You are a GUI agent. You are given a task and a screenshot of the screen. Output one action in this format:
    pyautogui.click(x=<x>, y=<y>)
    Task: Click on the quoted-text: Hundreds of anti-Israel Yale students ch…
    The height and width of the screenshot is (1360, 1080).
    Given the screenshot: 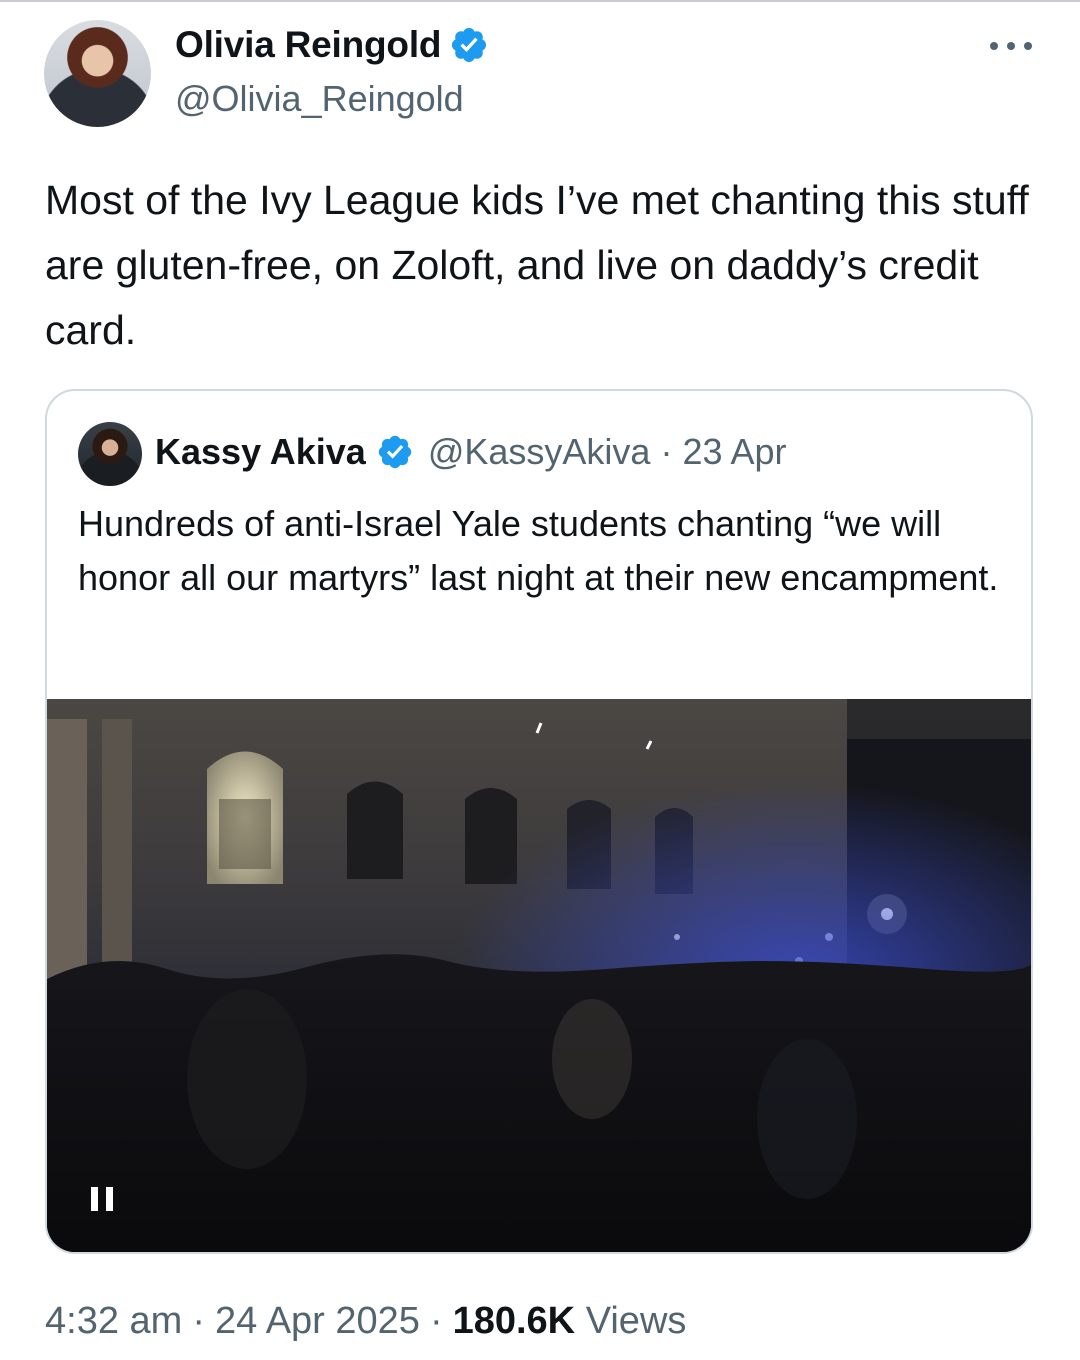 What is the action you would take?
    pyautogui.click(x=538, y=550)
    